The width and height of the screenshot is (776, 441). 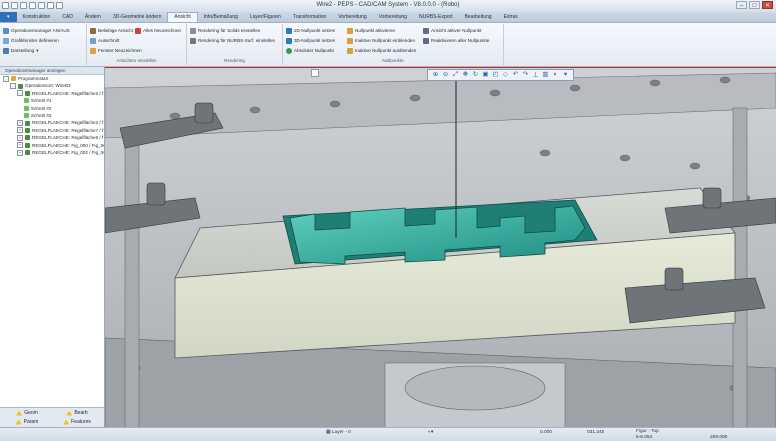 I want to click on show-icon, so click(x=350, y=40).